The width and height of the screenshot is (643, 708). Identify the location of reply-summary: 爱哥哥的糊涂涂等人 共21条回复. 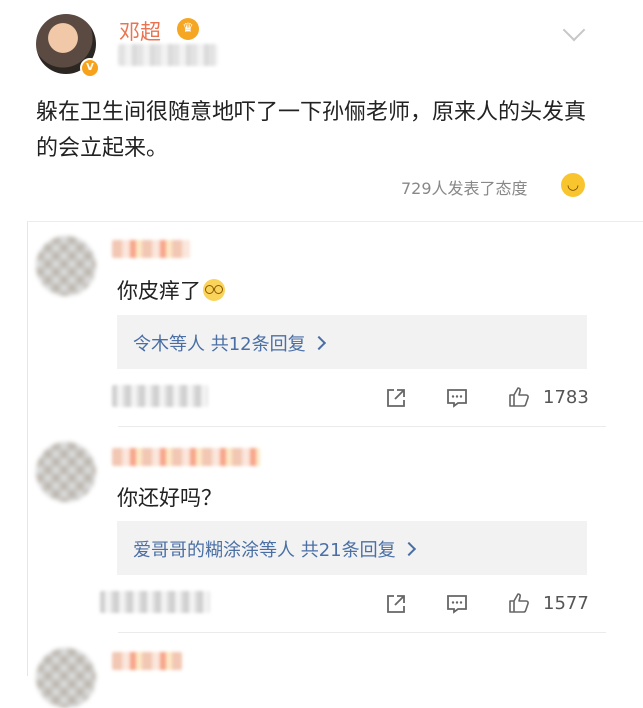
(274, 549).